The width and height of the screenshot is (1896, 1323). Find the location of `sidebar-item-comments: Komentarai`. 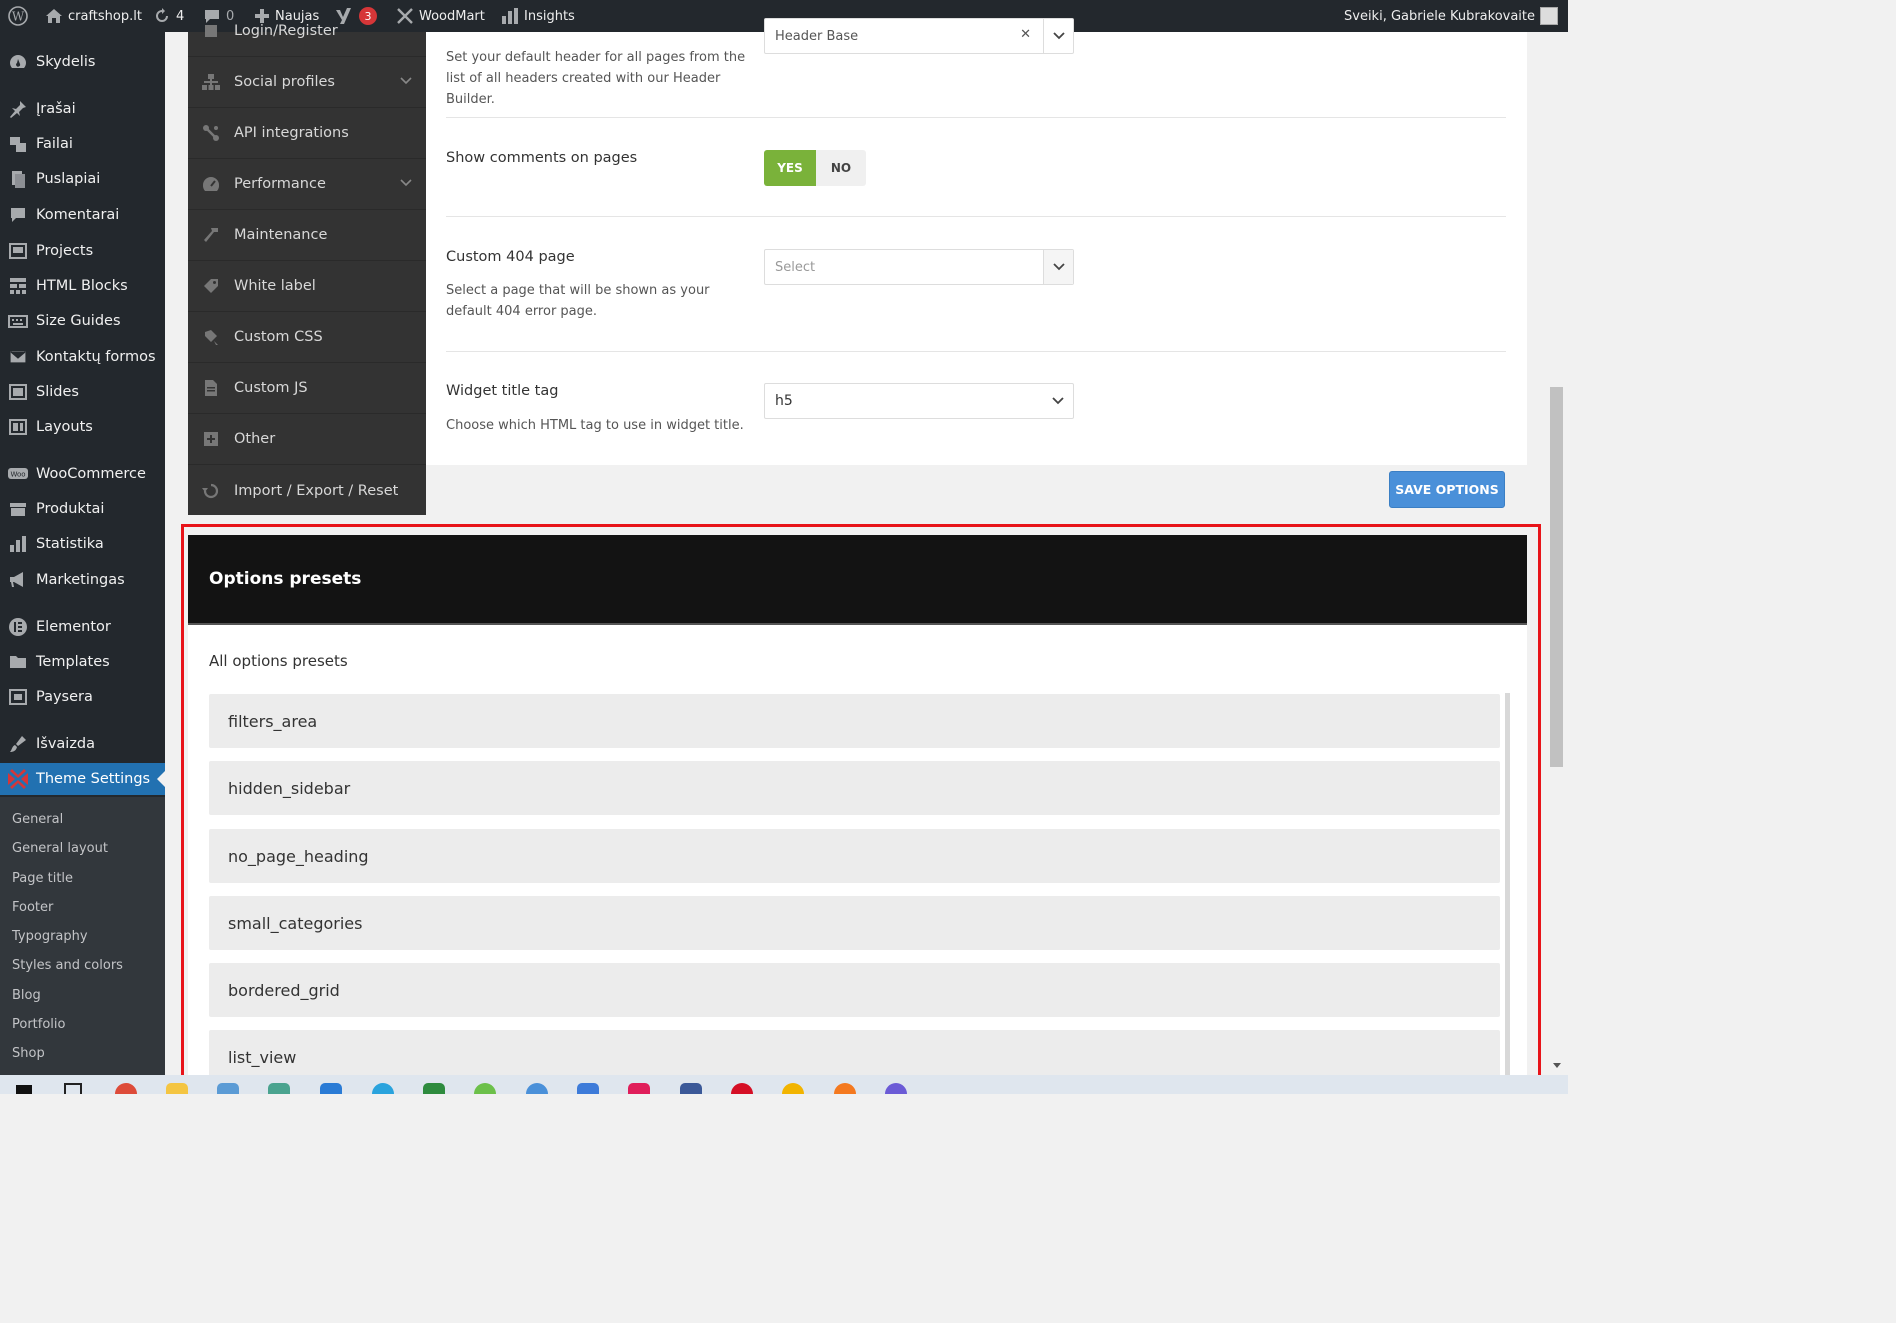

sidebar-item-comments: Komentarai is located at coordinates (82, 215).